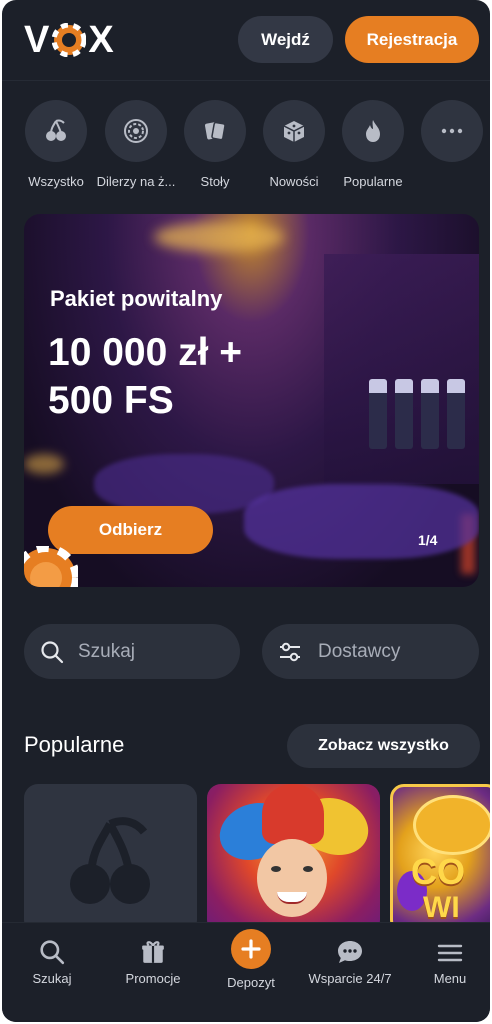 The image size is (492, 1024). I want to click on providers-button: Dostawcy, so click(370, 651).